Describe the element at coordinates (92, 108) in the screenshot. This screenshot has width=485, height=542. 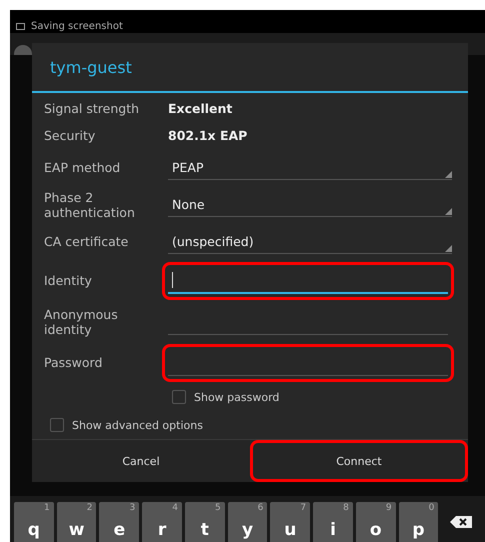
I see `field-label: Signal strength` at that location.